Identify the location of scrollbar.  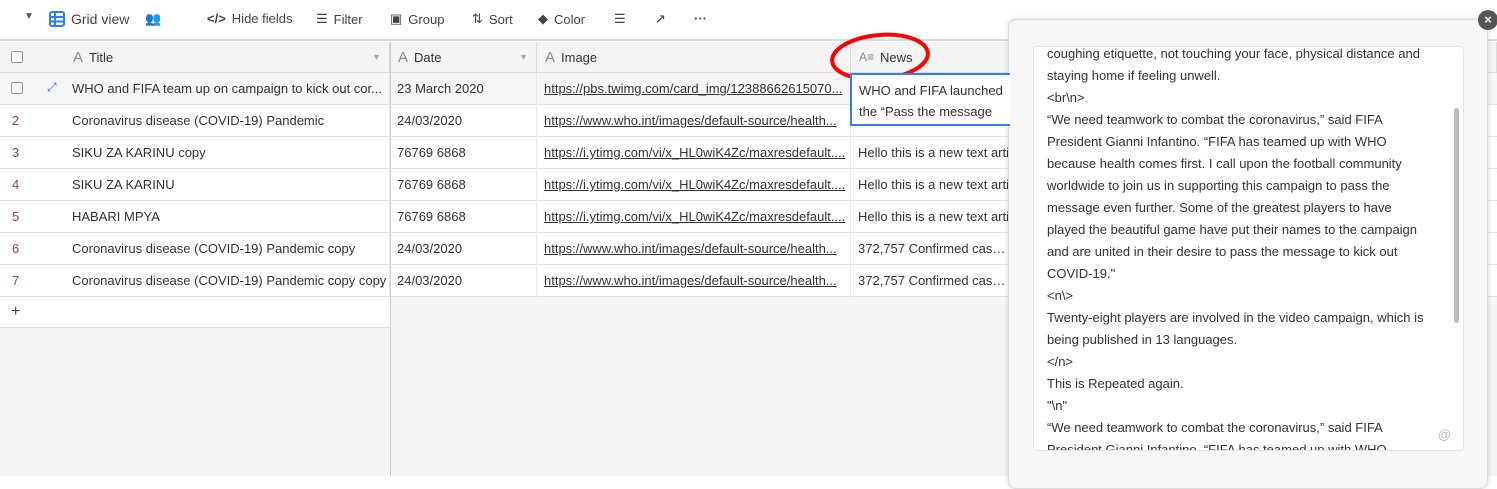
(1456, 215).